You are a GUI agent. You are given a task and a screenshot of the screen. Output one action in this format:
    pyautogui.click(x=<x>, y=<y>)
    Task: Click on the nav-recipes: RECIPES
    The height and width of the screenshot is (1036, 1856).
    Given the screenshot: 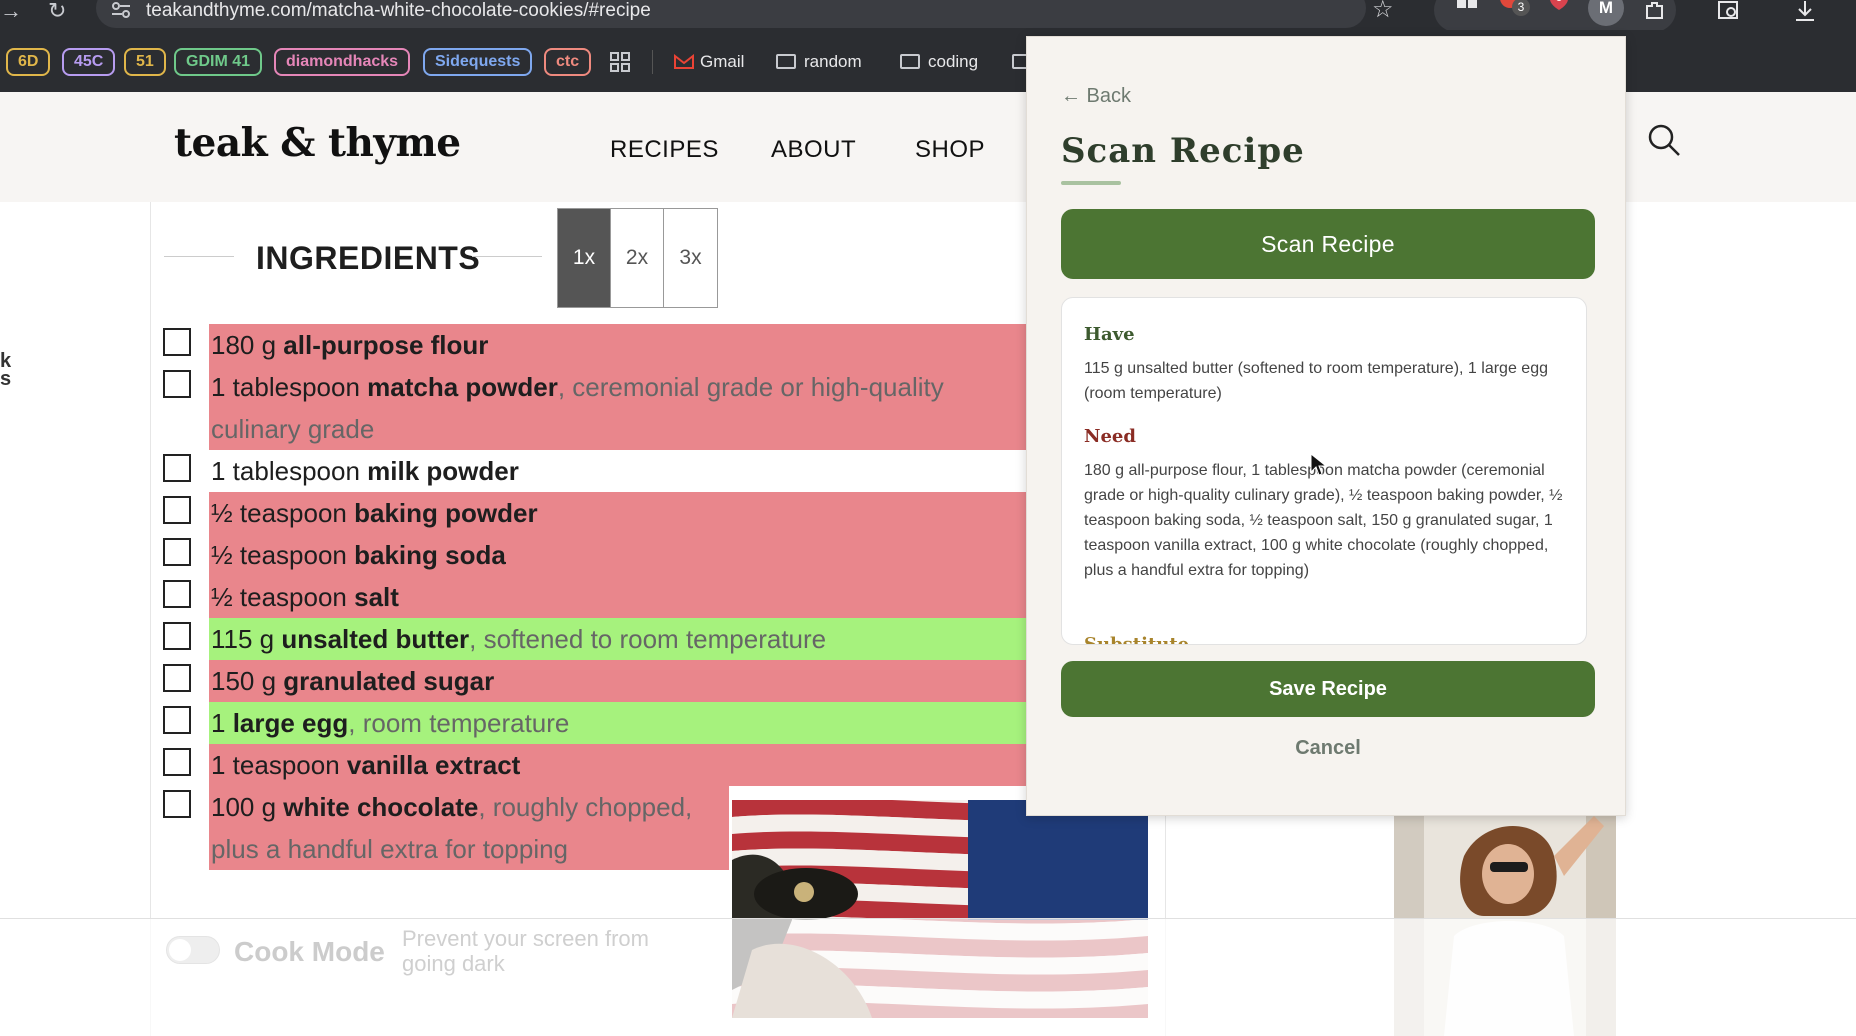 What is the action you would take?
    pyautogui.click(x=664, y=150)
    